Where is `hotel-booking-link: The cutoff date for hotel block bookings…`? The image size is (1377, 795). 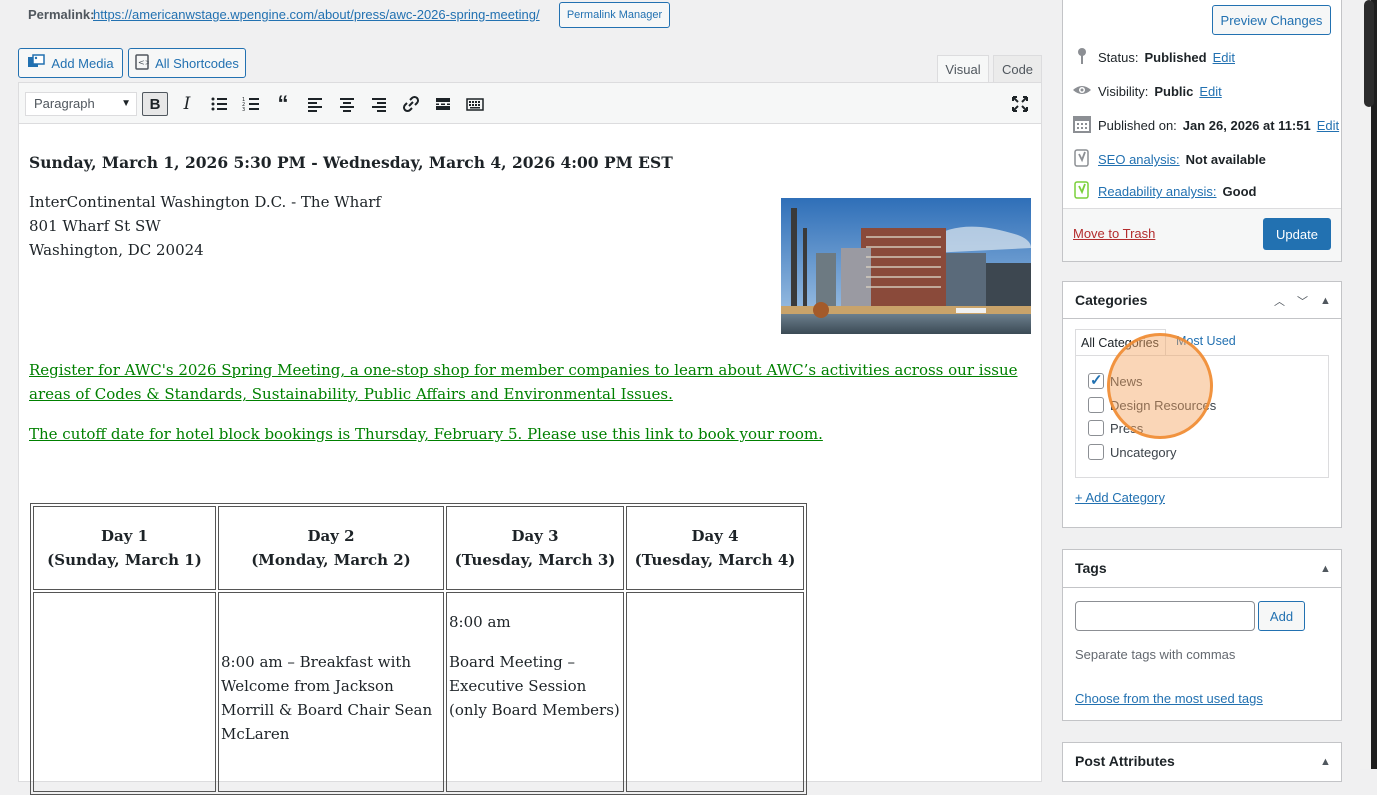
hotel-booking-link: The cutoff date for hotel block bookings… is located at coordinates (426, 434).